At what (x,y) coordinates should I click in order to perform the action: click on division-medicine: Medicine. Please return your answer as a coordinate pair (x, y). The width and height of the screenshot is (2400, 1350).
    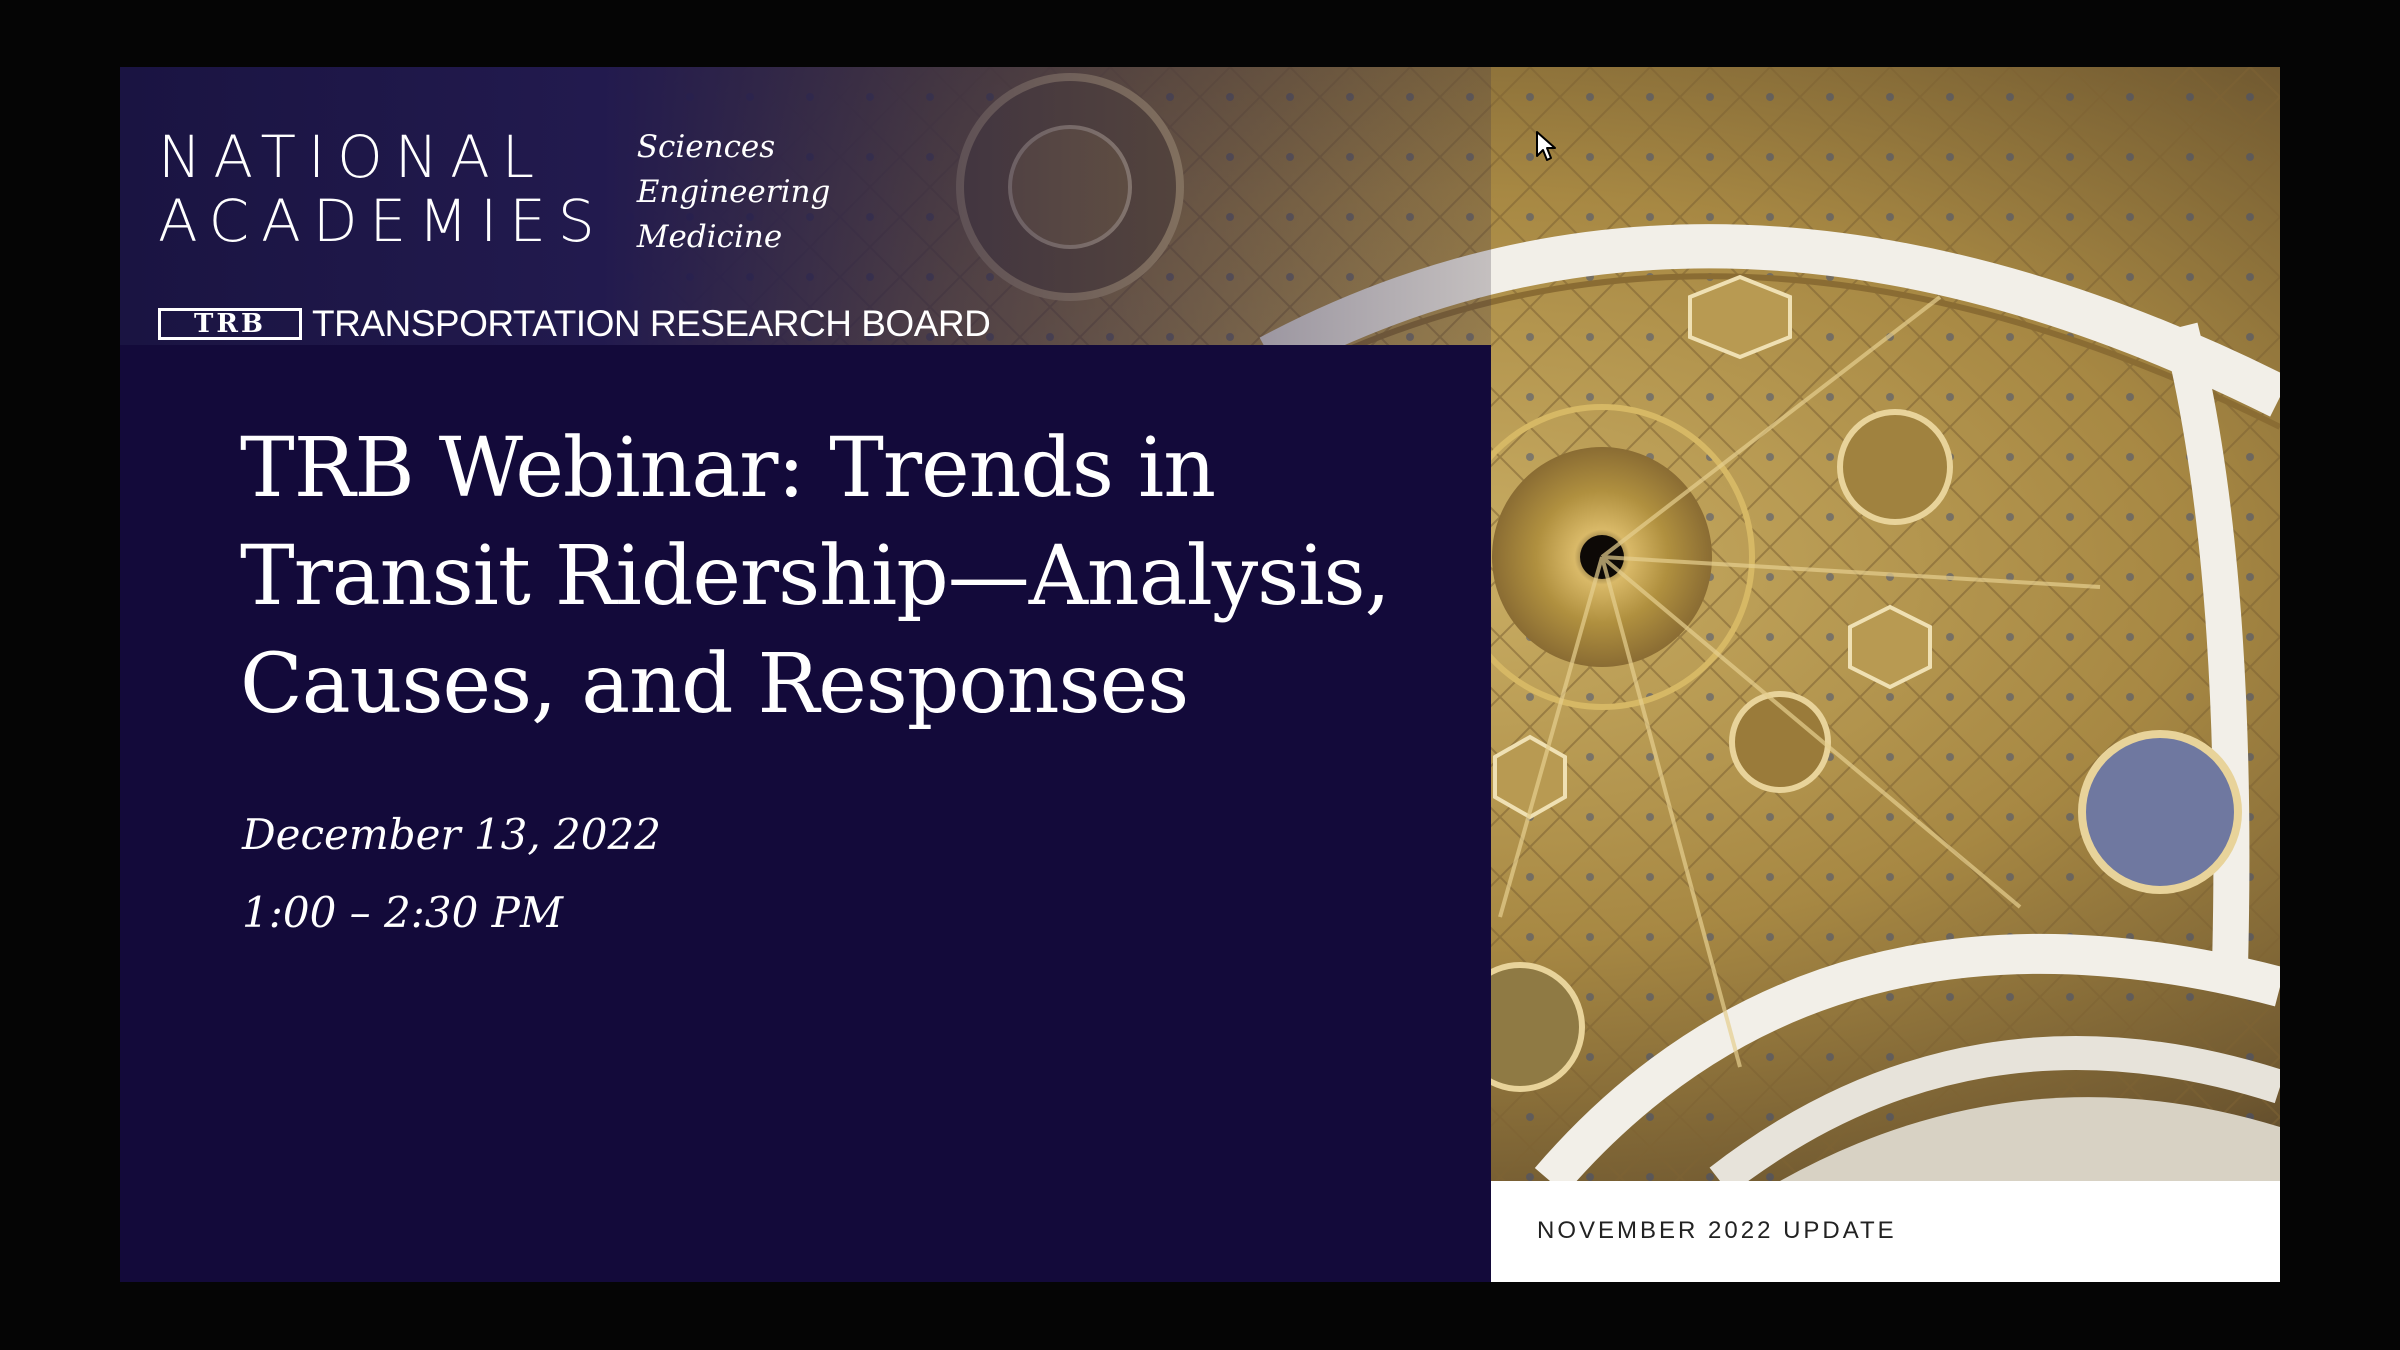
    Looking at the image, I should click on (709, 237).